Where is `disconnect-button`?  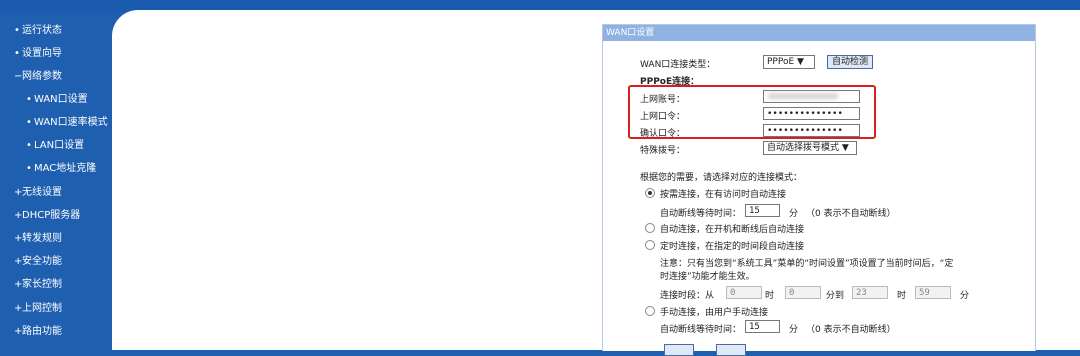
disconnect-button is located at coordinates (731, 350).